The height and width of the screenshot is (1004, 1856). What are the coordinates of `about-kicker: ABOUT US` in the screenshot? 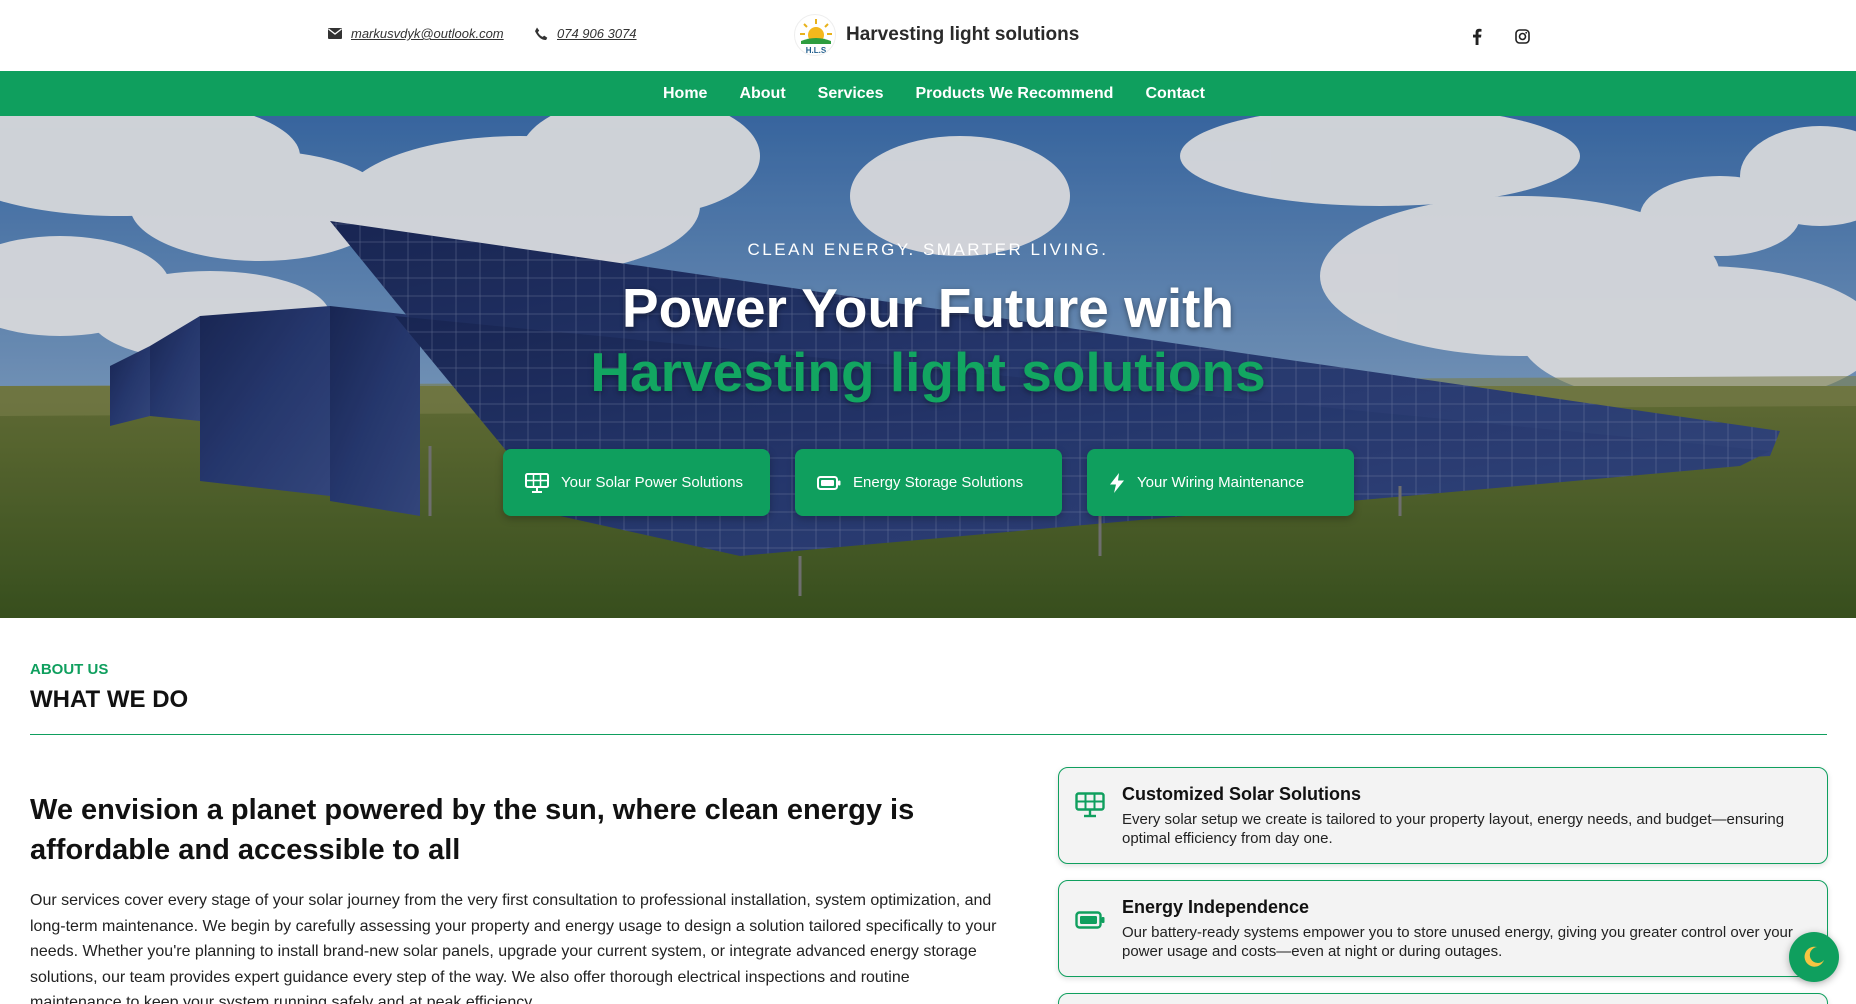 It's located at (69, 669).